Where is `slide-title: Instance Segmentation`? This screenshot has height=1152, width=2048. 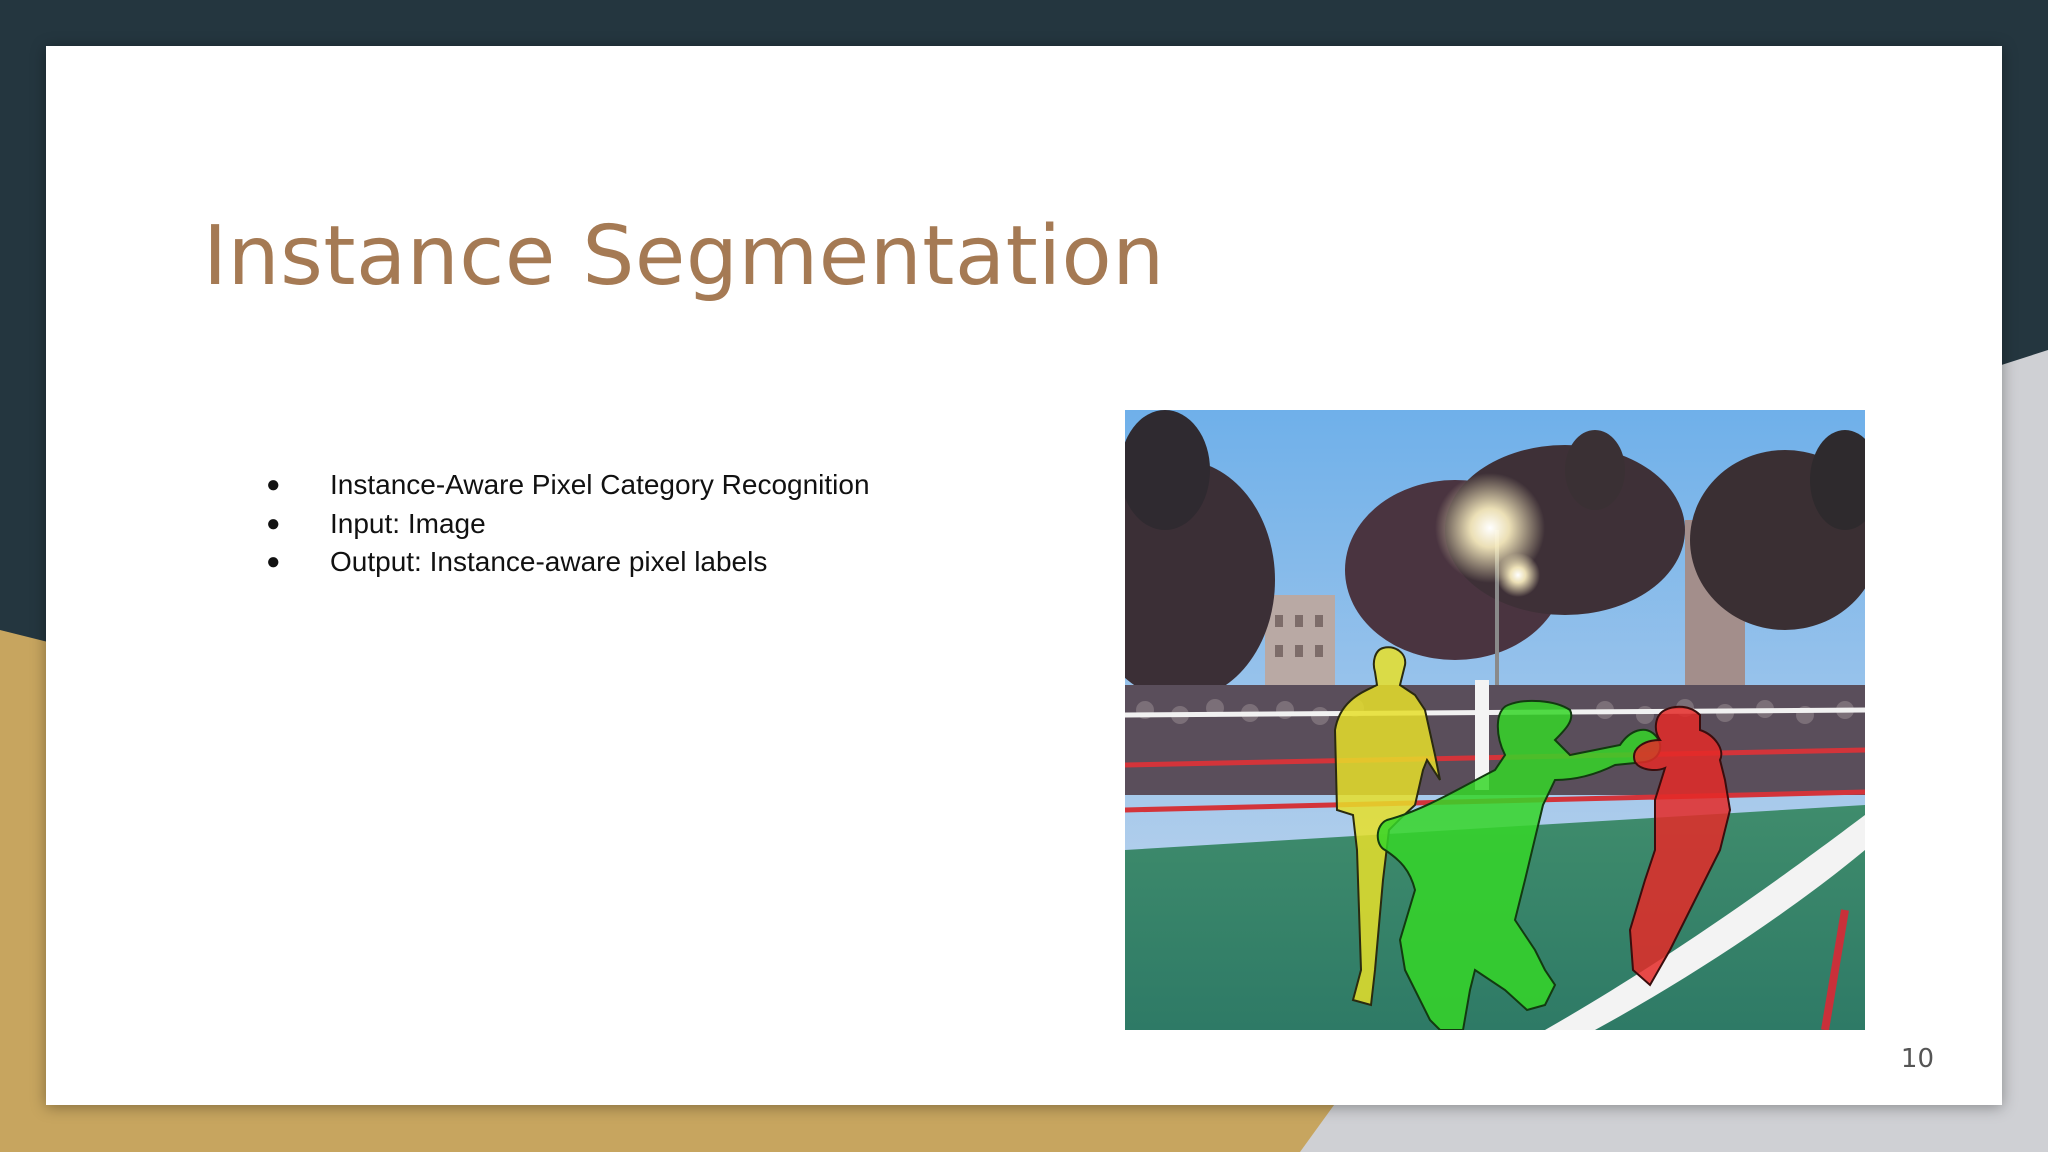
slide-title: Instance Segmentation is located at coordinates (684, 256).